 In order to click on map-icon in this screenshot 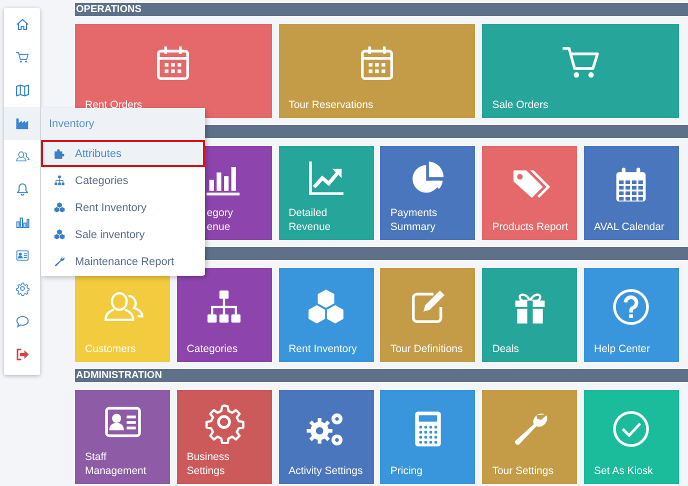, I will do `click(22, 90)`.